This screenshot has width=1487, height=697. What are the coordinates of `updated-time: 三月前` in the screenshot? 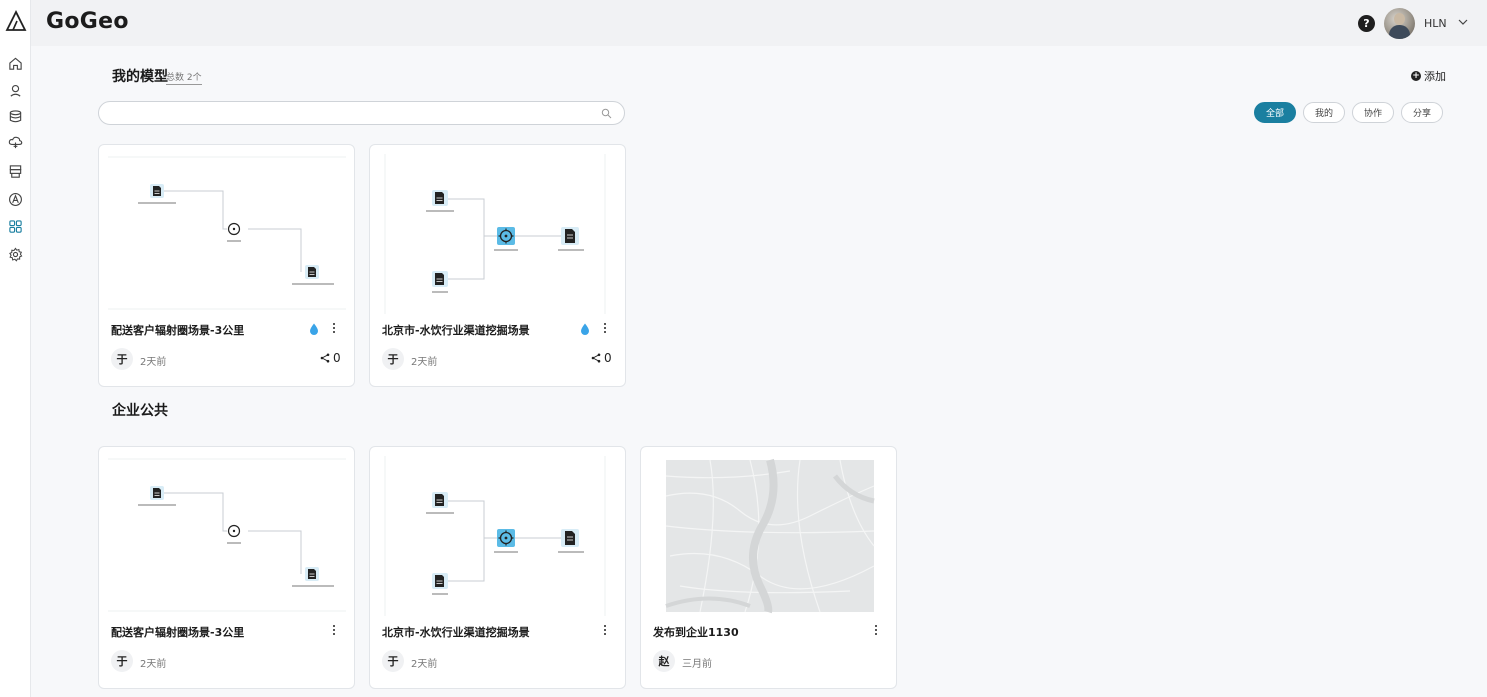 It's located at (697, 664).